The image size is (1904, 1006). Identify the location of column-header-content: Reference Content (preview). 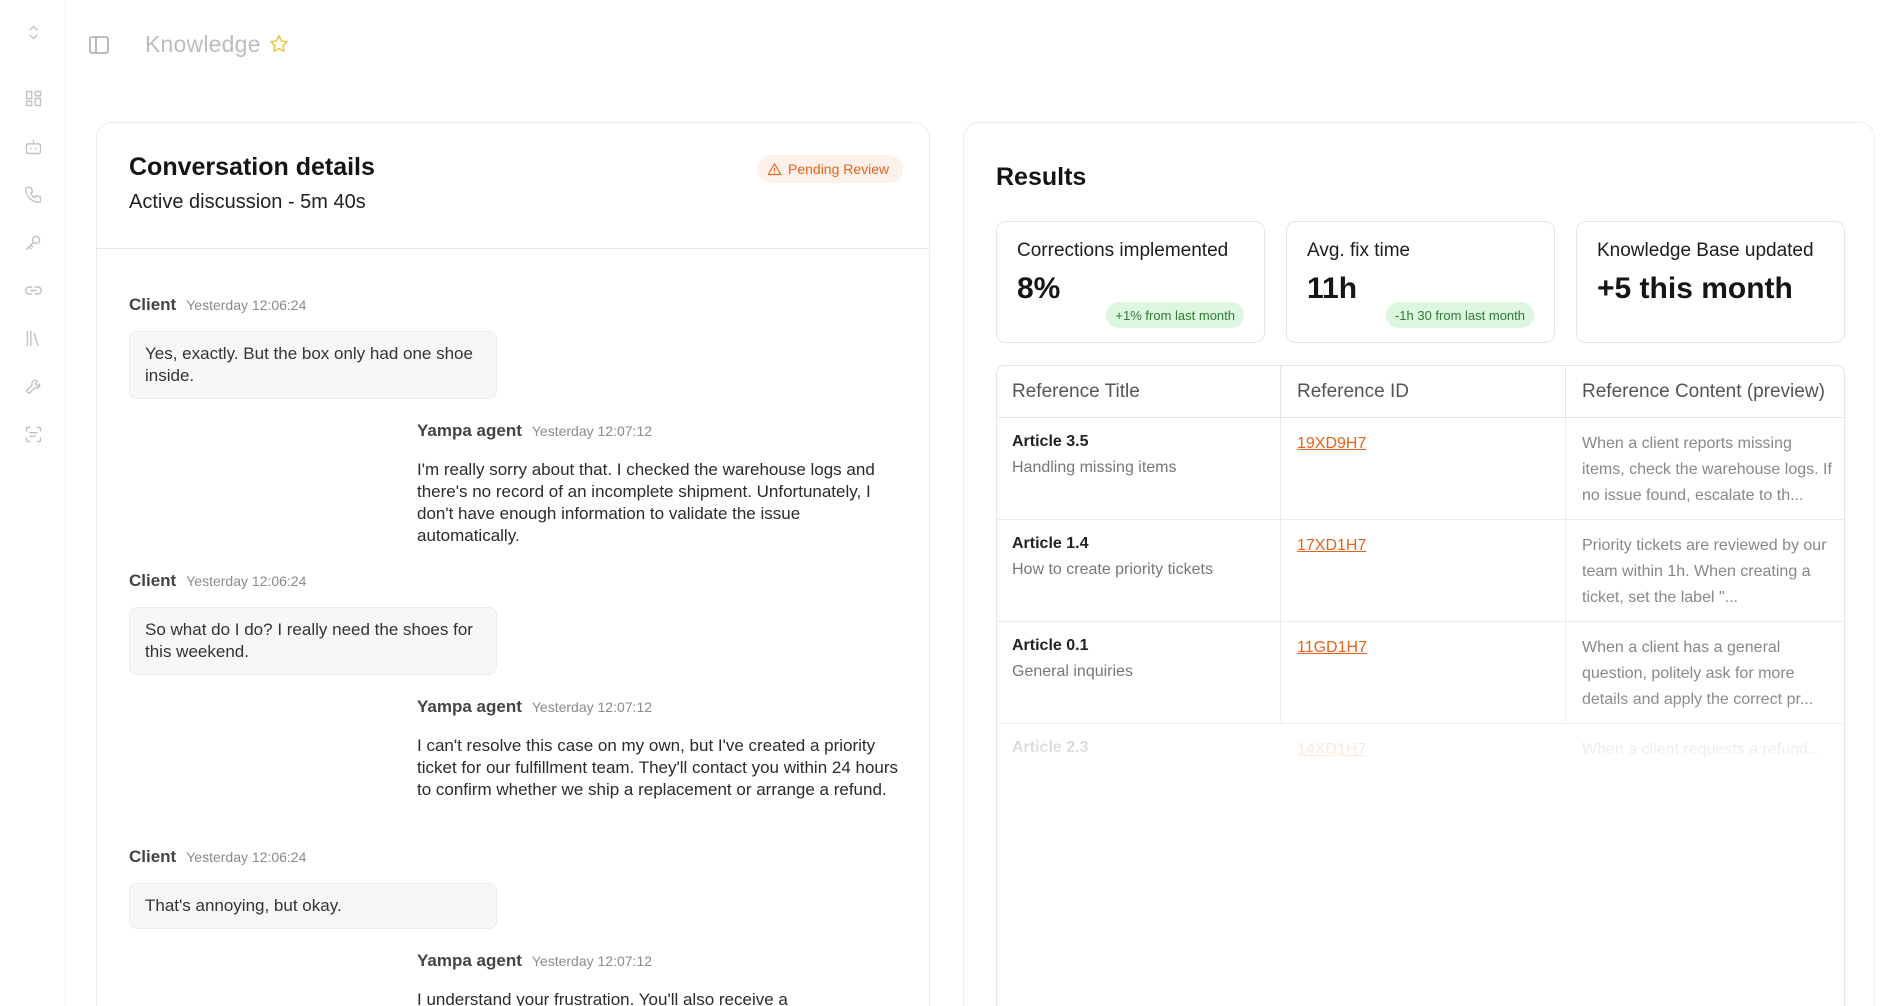
(1696, 392).